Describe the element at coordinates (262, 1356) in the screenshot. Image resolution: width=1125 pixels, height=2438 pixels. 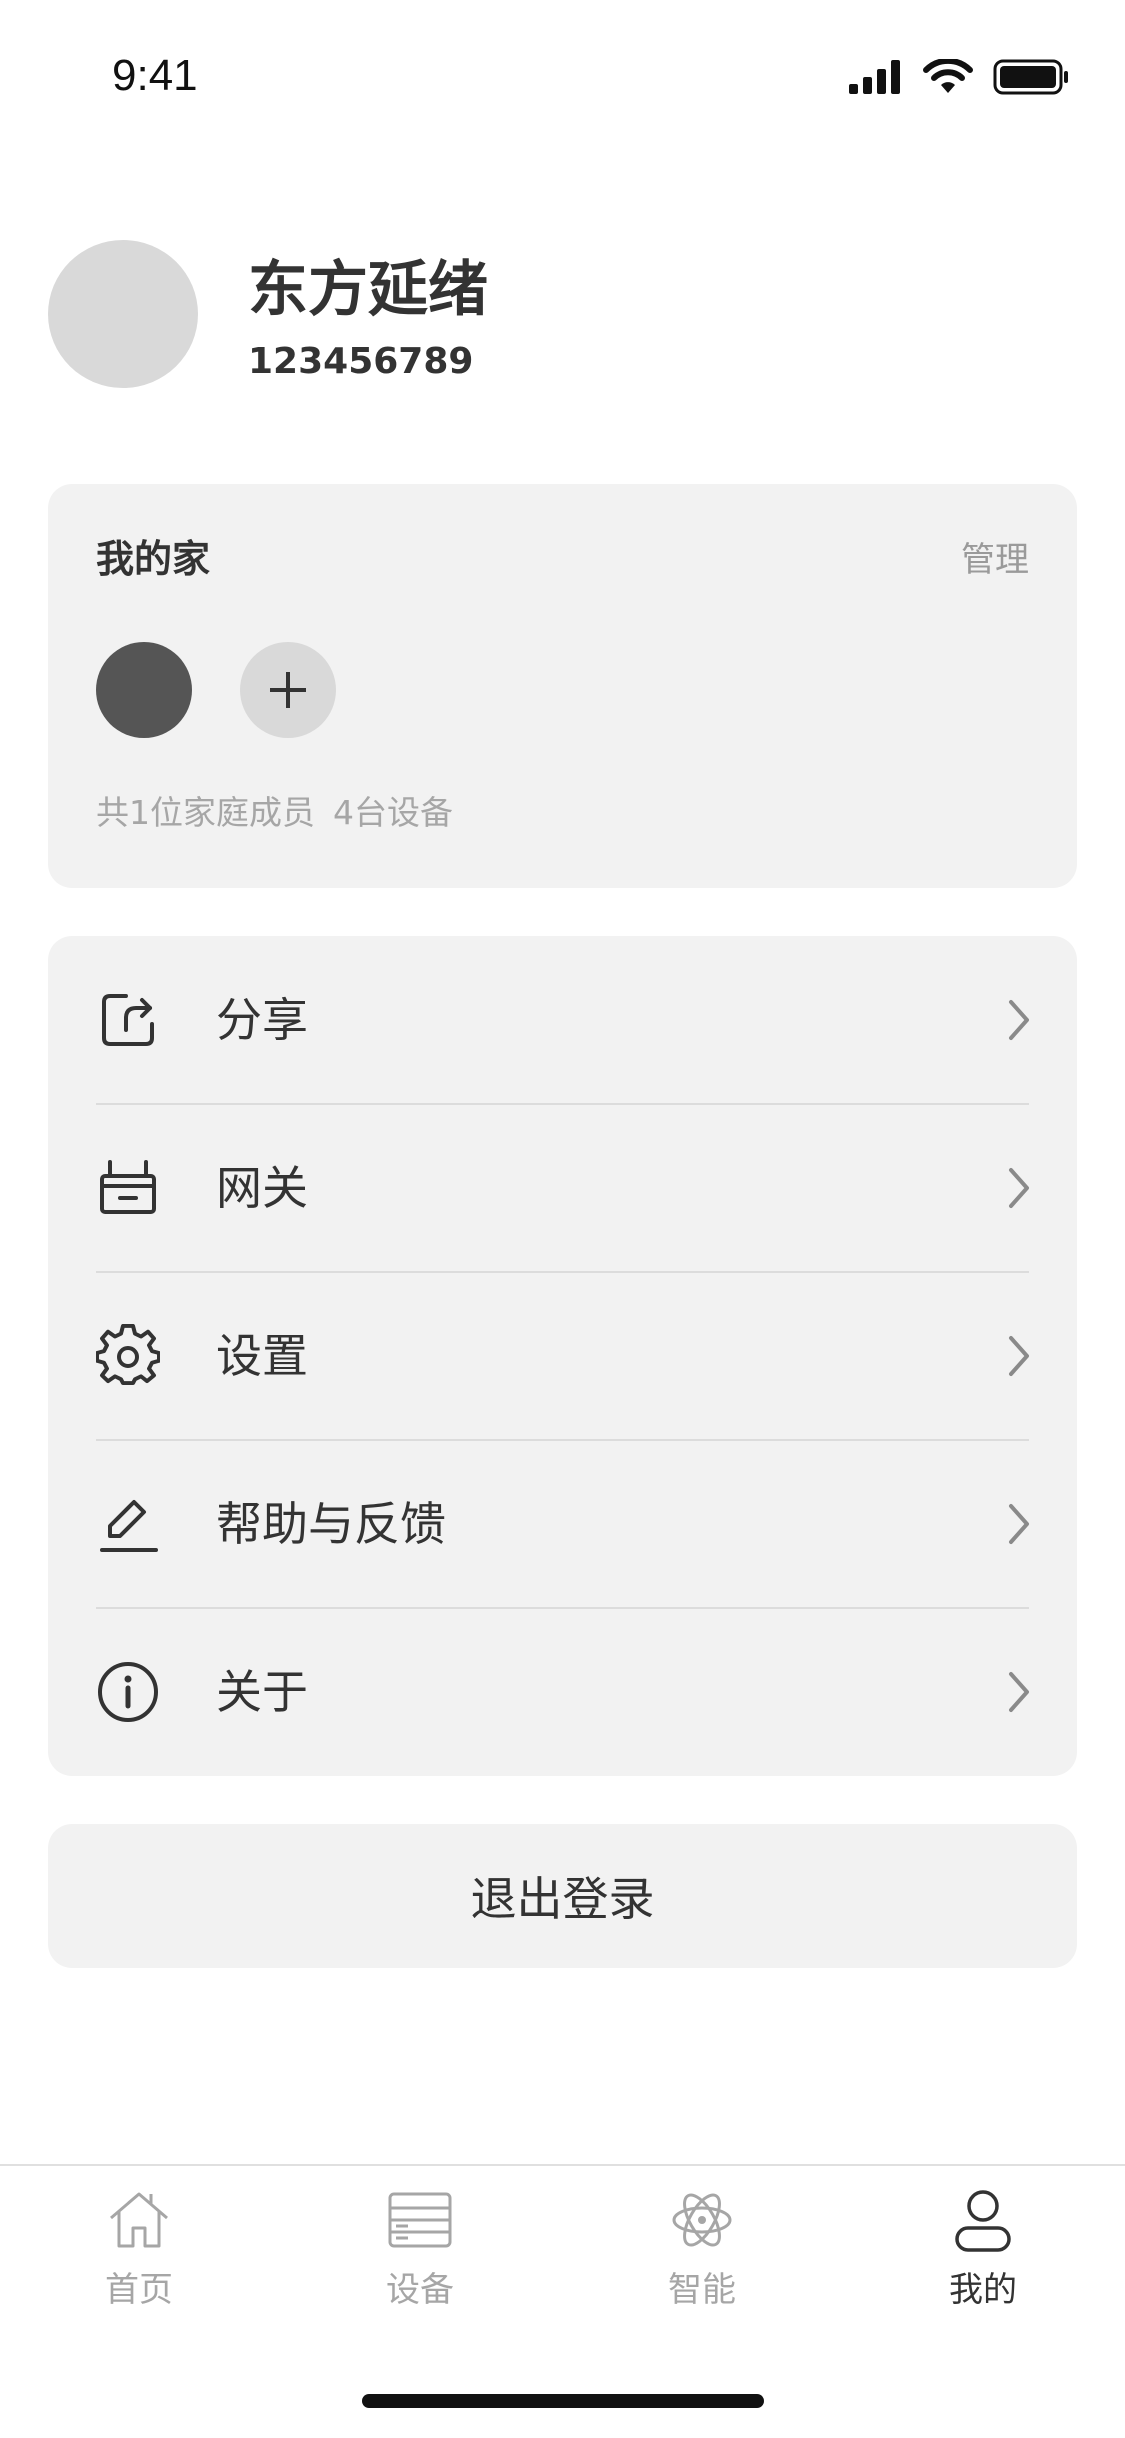
I see `menu-label-settings: 设置` at that location.